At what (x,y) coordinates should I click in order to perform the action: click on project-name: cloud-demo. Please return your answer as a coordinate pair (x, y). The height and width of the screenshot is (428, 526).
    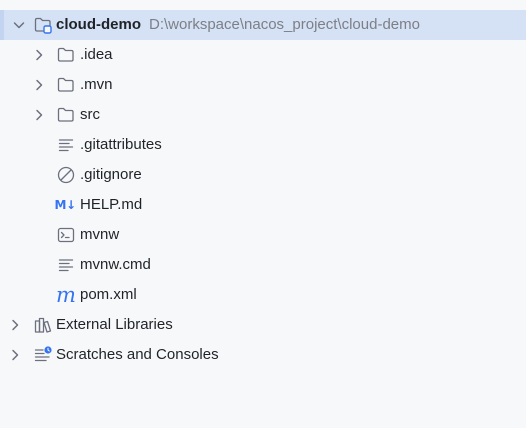
    Looking at the image, I should click on (98, 24).